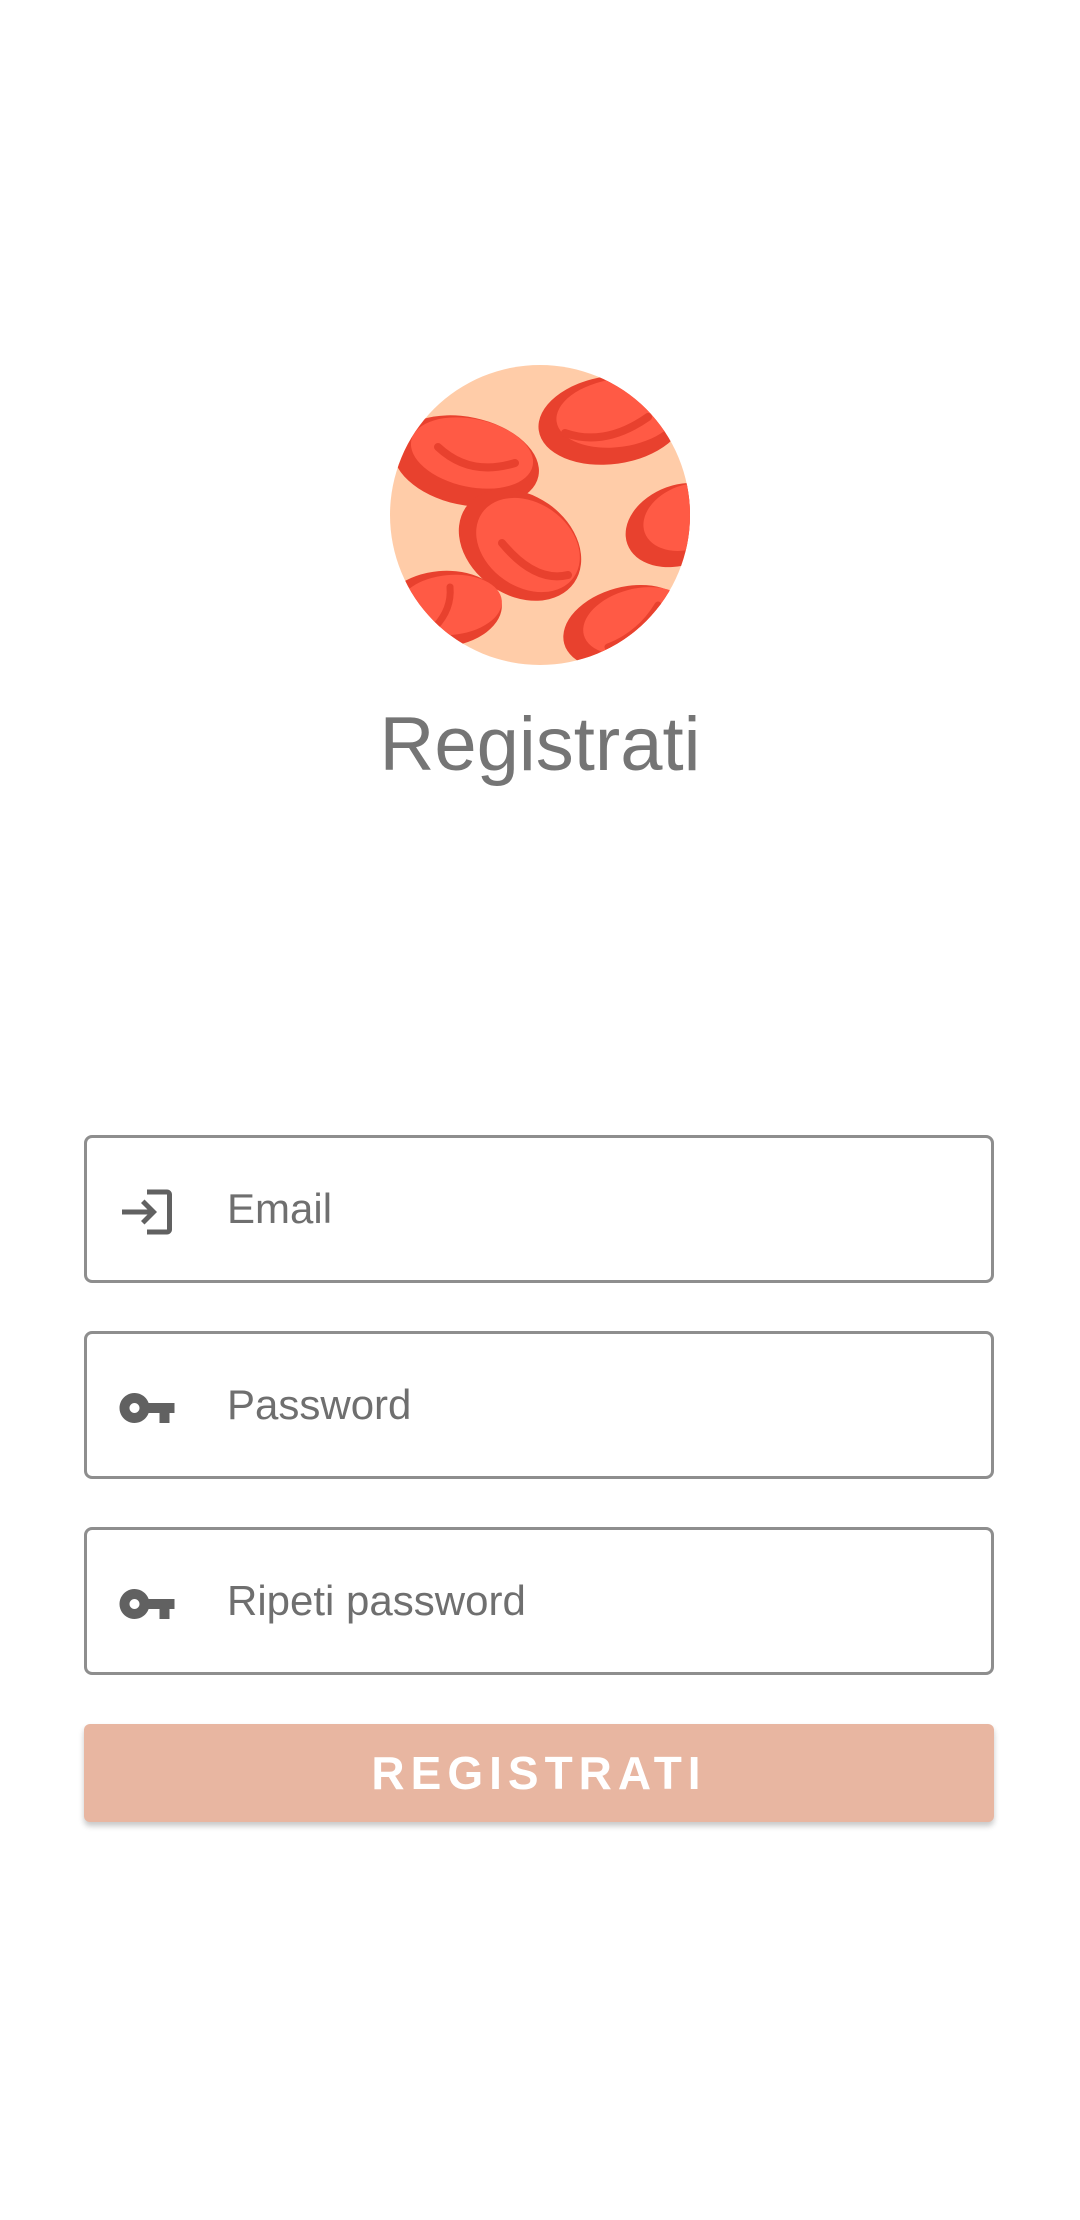  What do you see at coordinates (597, 1405) in the screenshot?
I see `password-input` at bounding box center [597, 1405].